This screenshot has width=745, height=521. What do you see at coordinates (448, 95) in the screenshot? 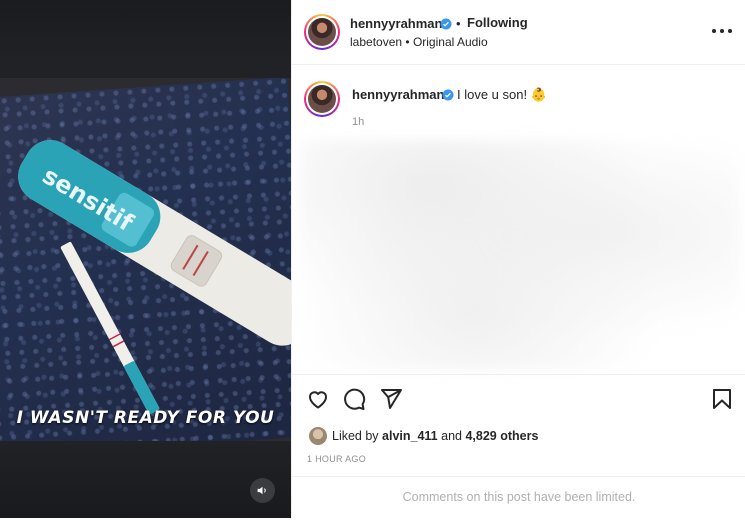
I see `caption-verified-badge-icon` at bounding box center [448, 95].